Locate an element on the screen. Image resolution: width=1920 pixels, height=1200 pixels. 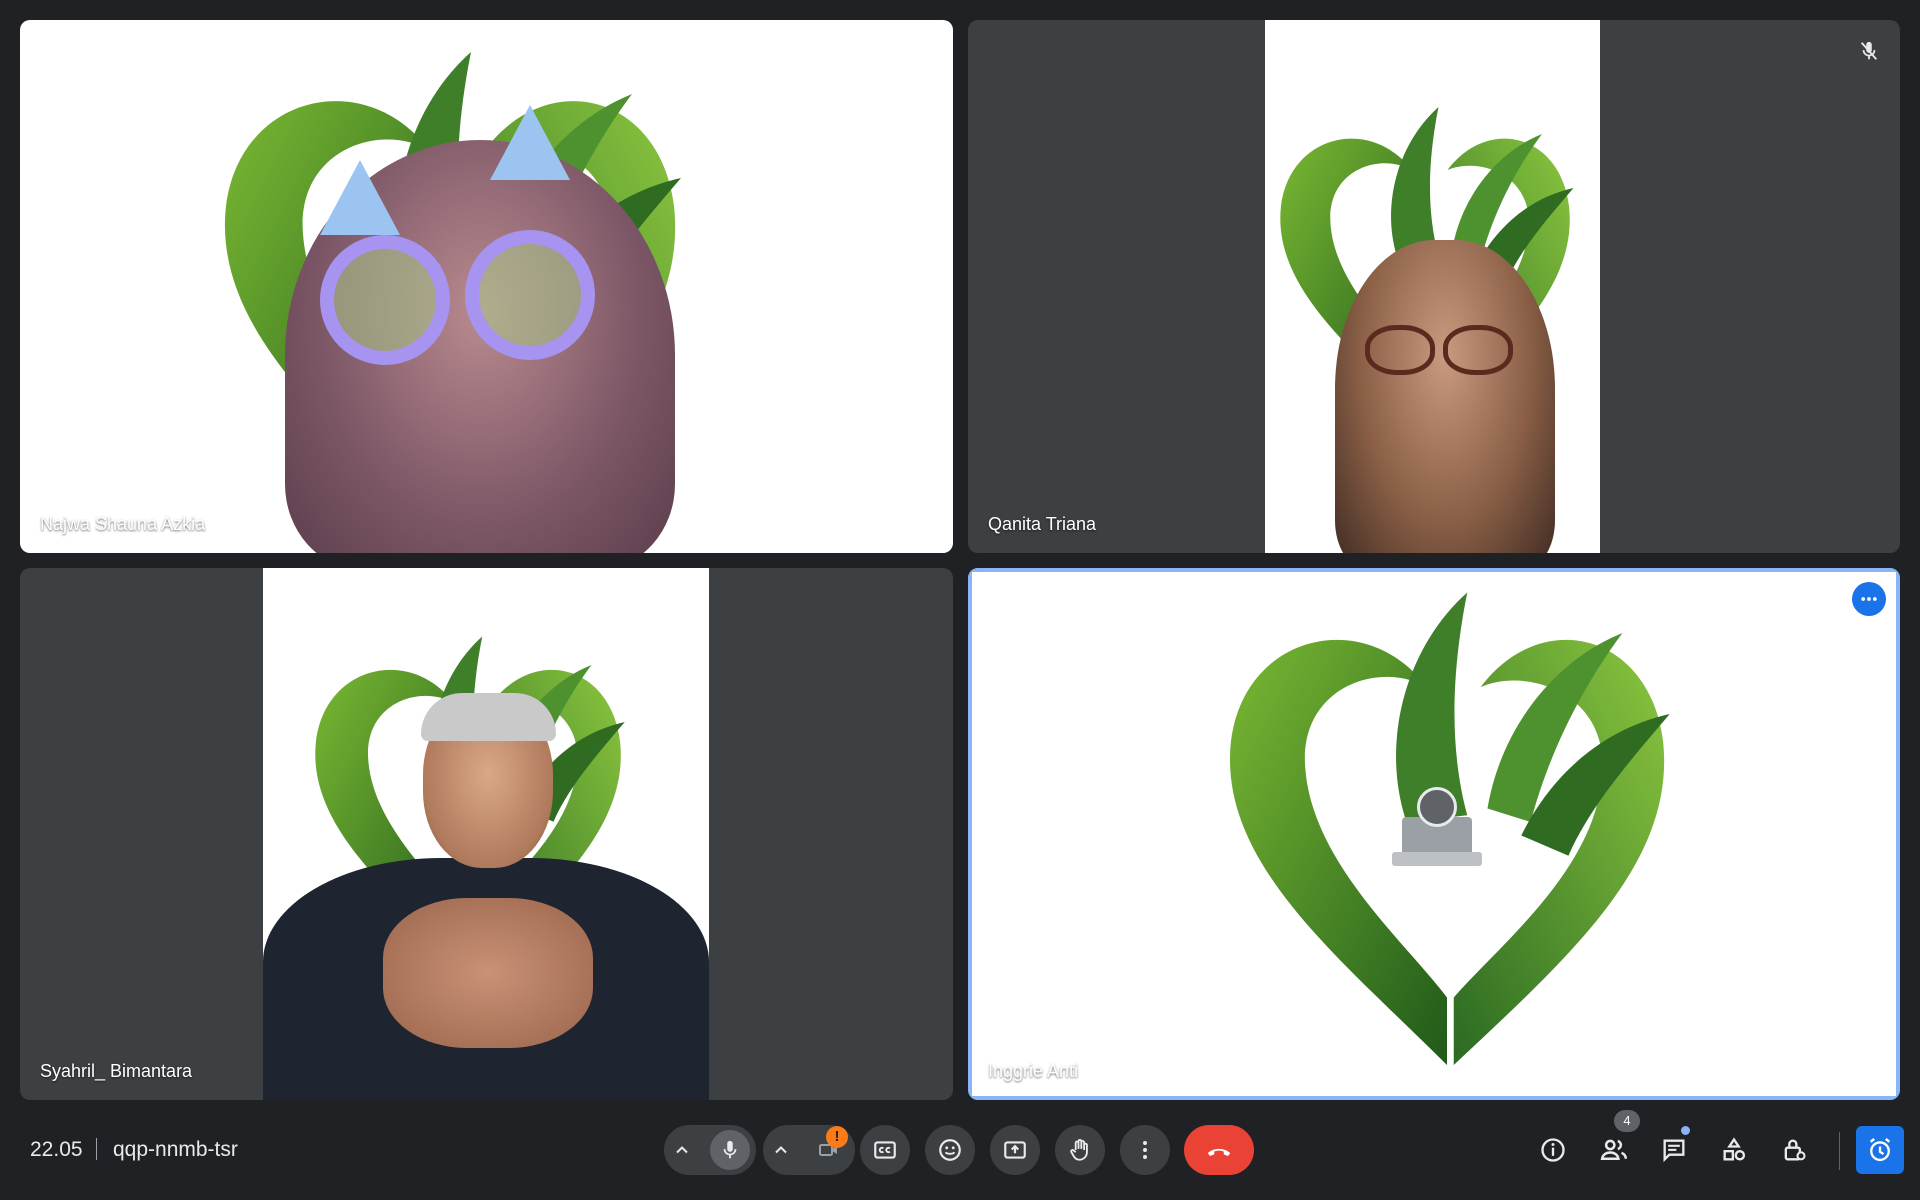
info-icon is located at coordinates (1553, 1150).